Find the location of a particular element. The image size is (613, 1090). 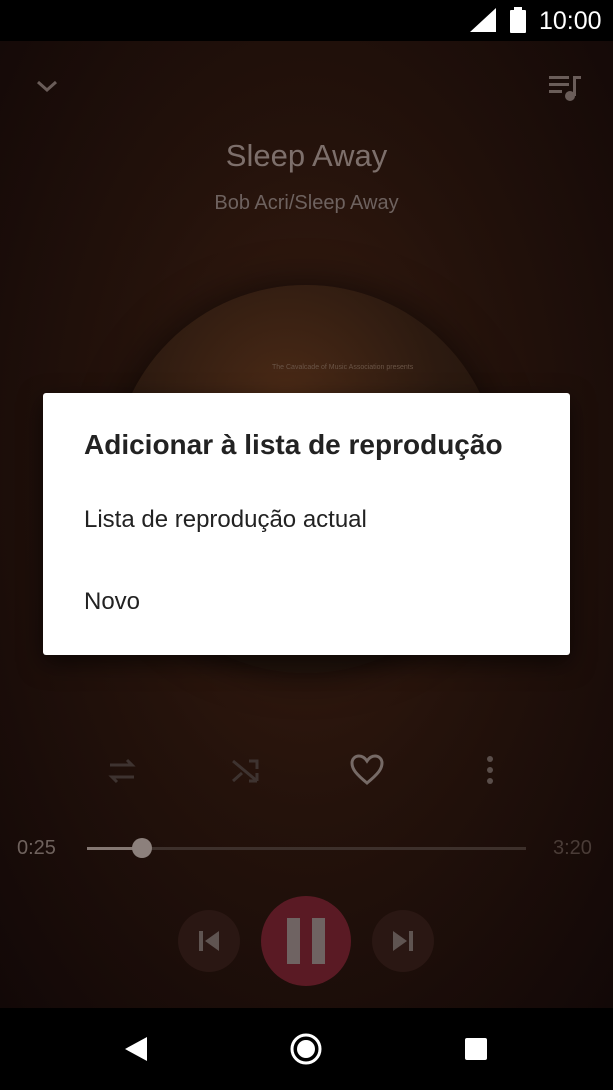

battery-icon is located at coordinates (518, 20).